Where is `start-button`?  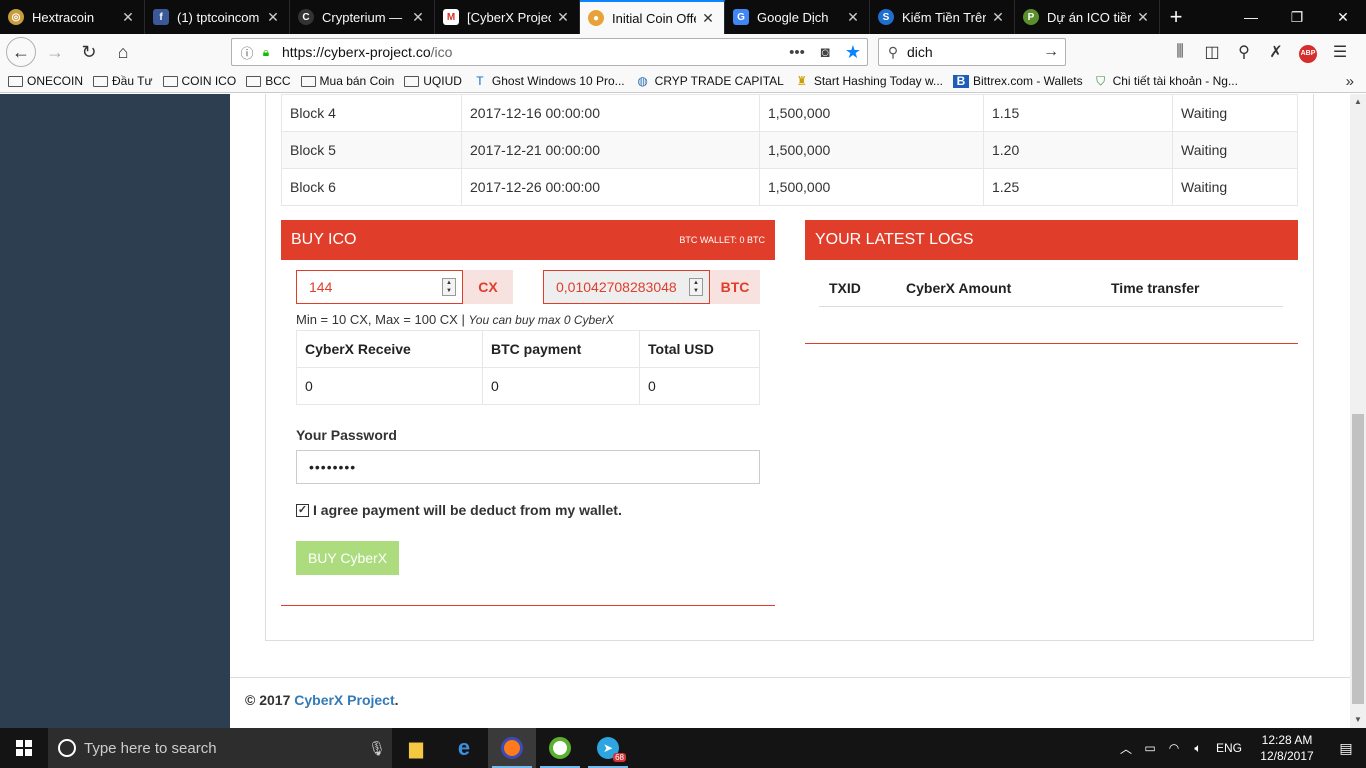
start-button is located at coordinates (24, 748).